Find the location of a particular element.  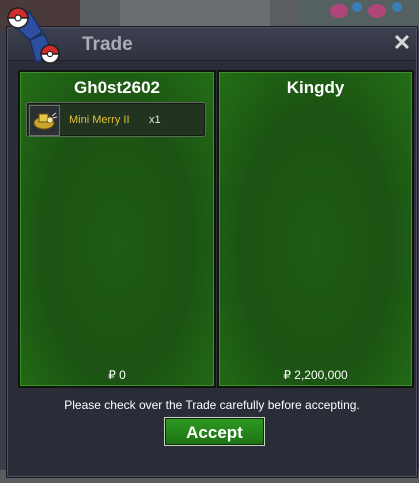

trade-item-row: Mini Merry II x1 is located at coordinates (116, 119).